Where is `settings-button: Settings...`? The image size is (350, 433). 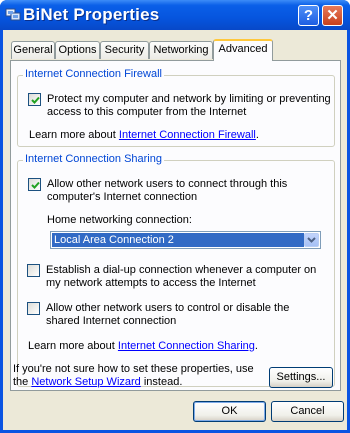
settings-button: Settings... is located at coordinates (301, 377).